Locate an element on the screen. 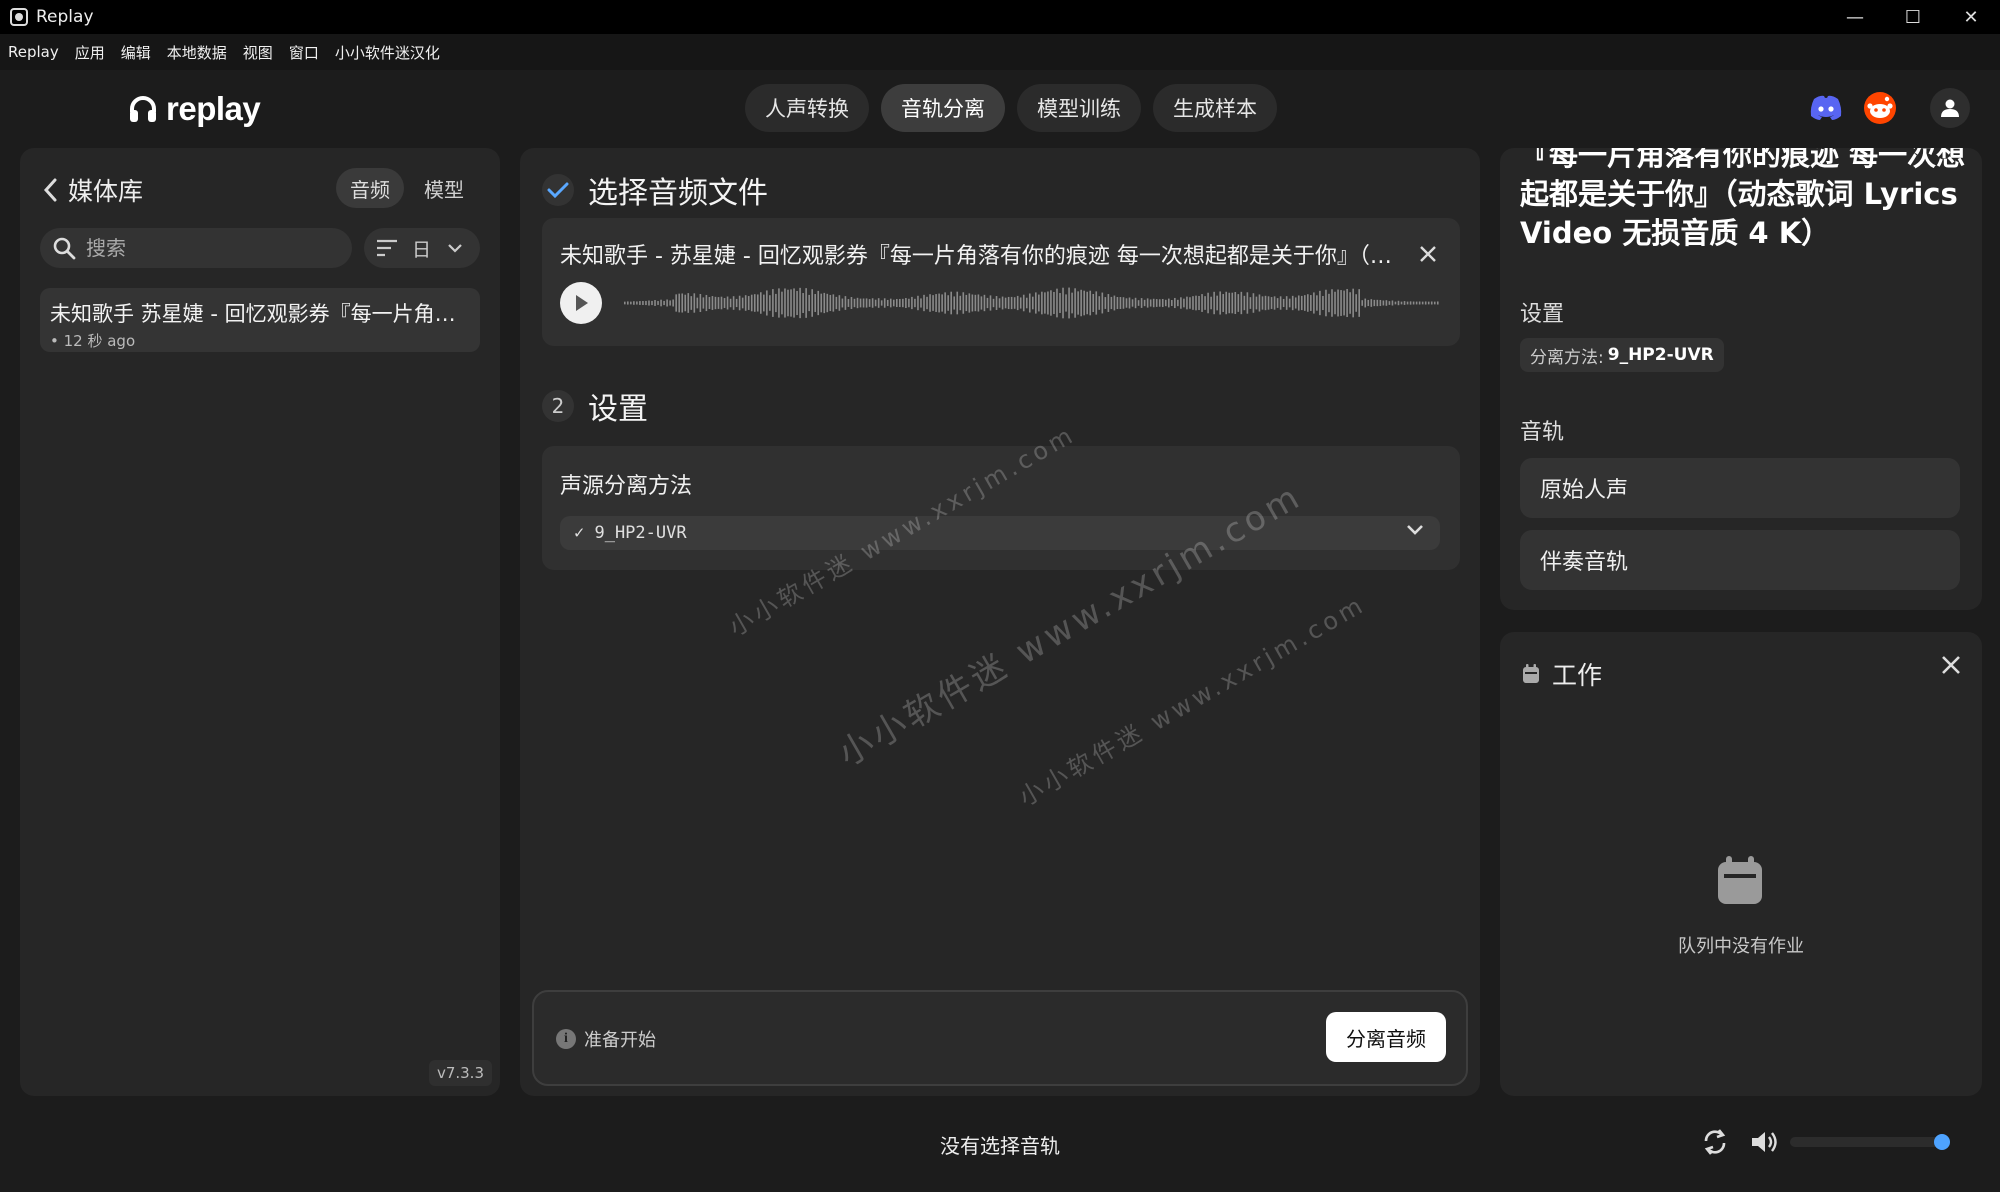  tab-model-training: 模型训练 is located at coordinates (1079, 108).